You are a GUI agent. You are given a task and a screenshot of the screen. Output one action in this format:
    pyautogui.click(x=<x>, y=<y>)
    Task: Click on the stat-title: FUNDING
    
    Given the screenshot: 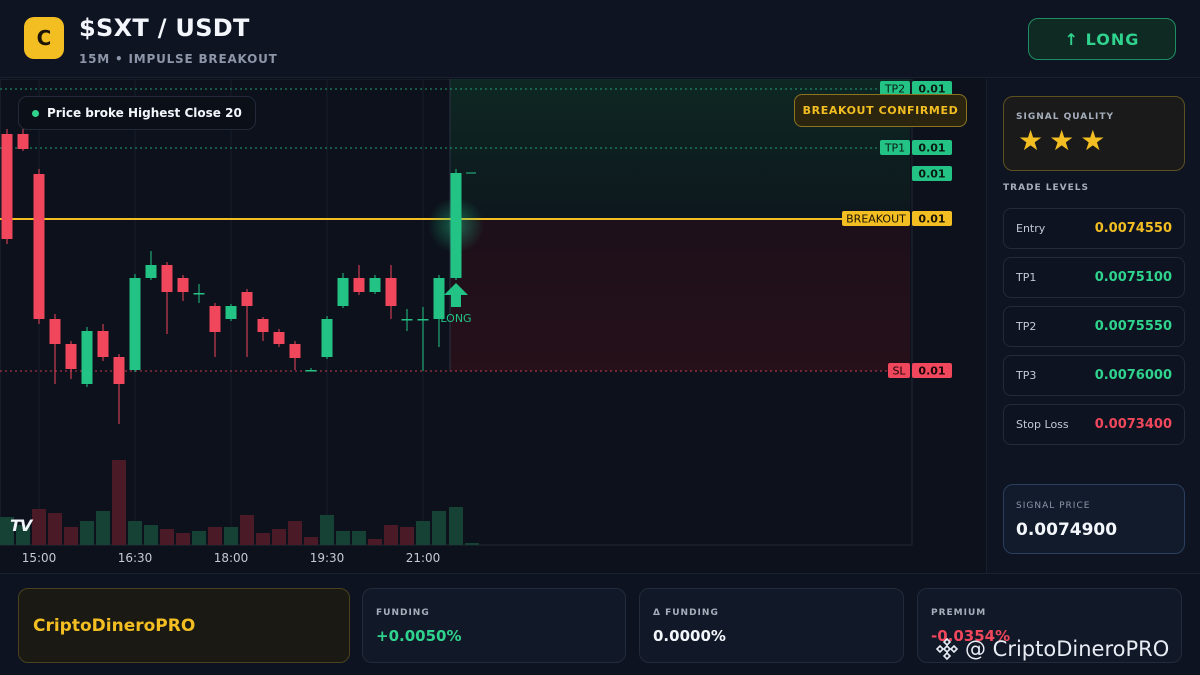 What is the action you would take?
    pyautogui.click(x=403, y=613)
    